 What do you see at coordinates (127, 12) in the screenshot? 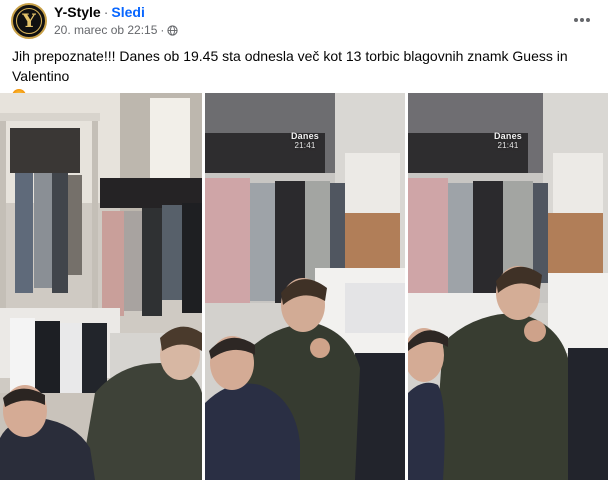
I see `follow-button: Sledi` at bounding box center [127, 12].